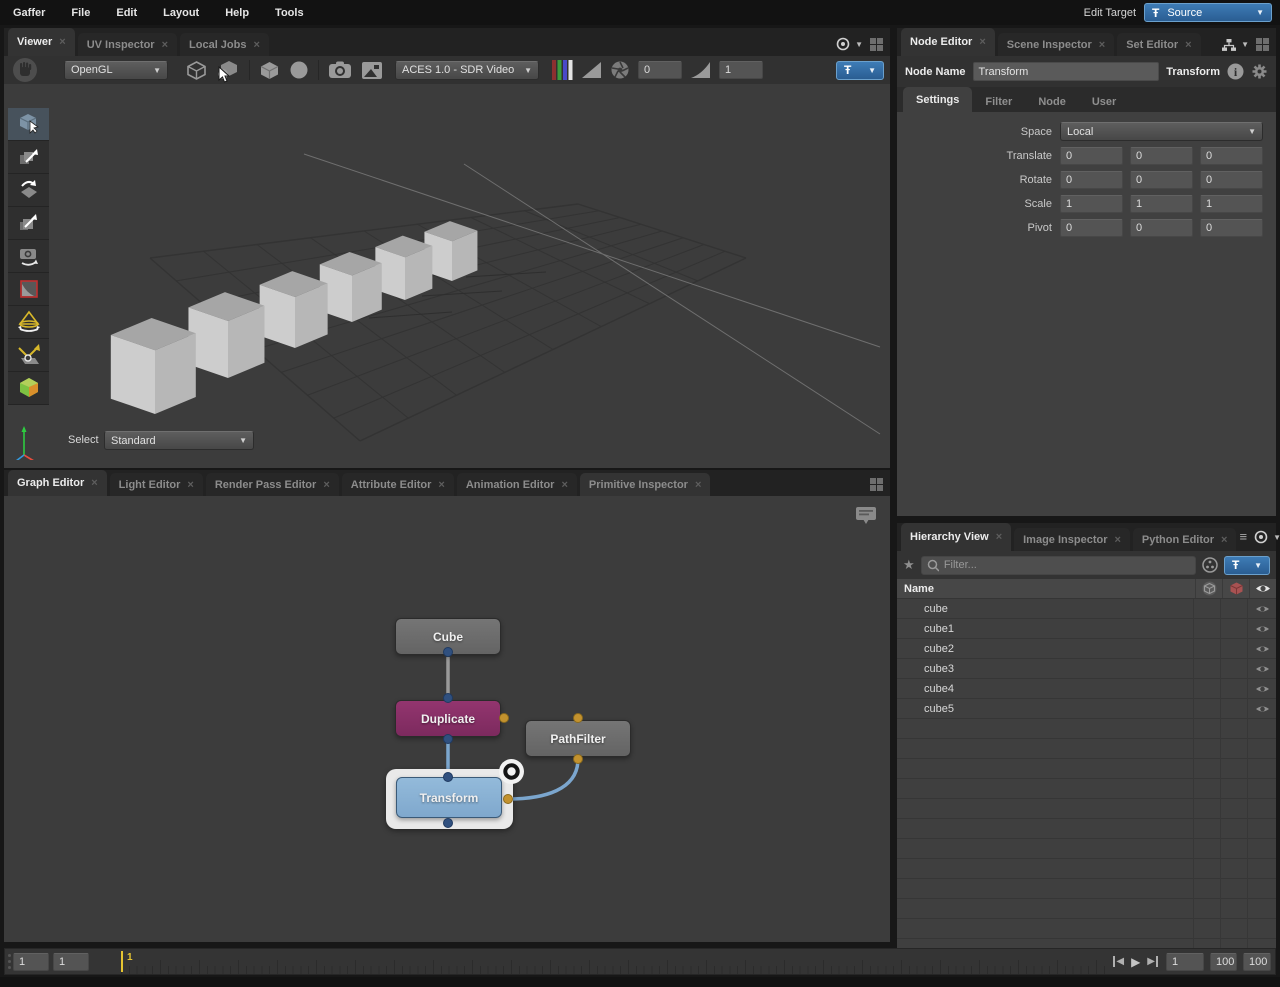 This screenshot has width=1280, height=987. Describe the element at coordinates (31, 961) in the screenshot. I see `timeline-start-field: 1` at that location.